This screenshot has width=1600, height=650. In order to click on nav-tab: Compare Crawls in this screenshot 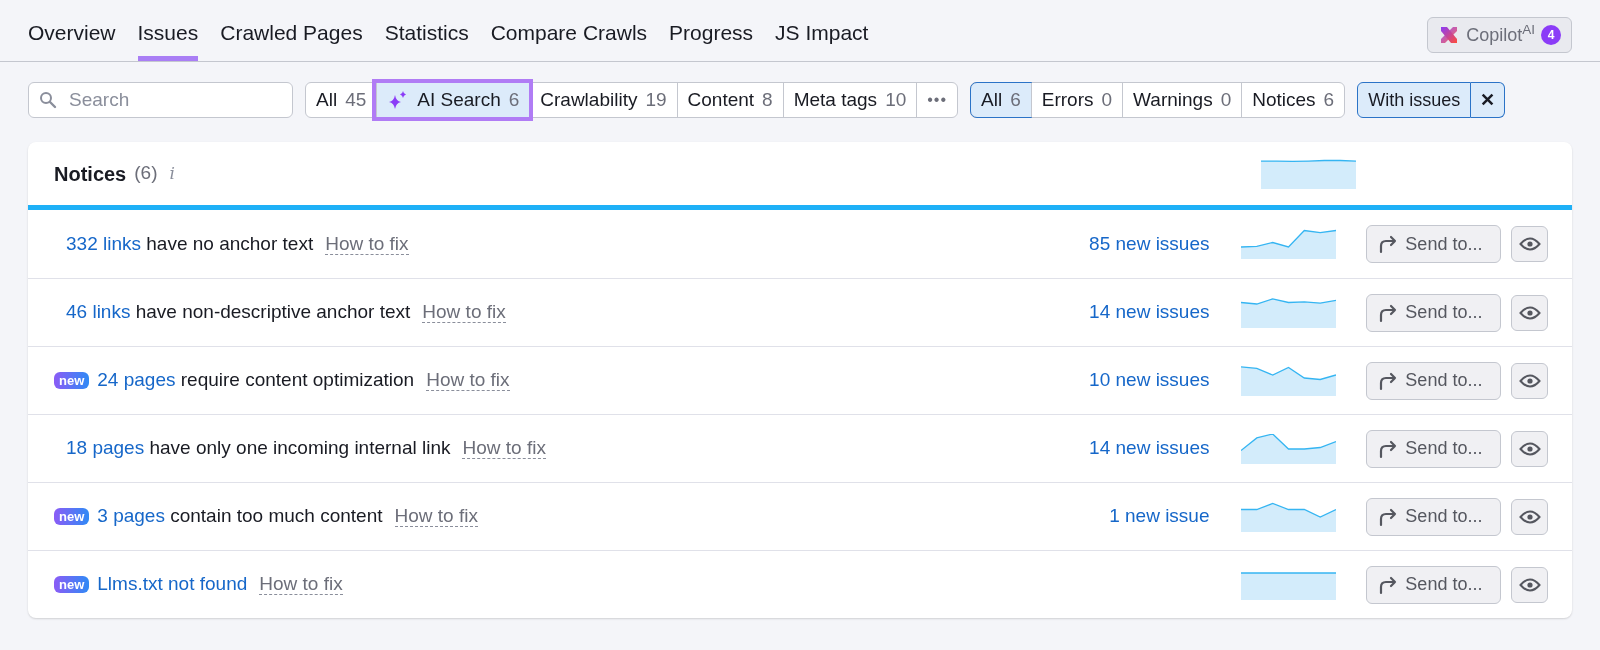, I will do `click(569, 38)`.